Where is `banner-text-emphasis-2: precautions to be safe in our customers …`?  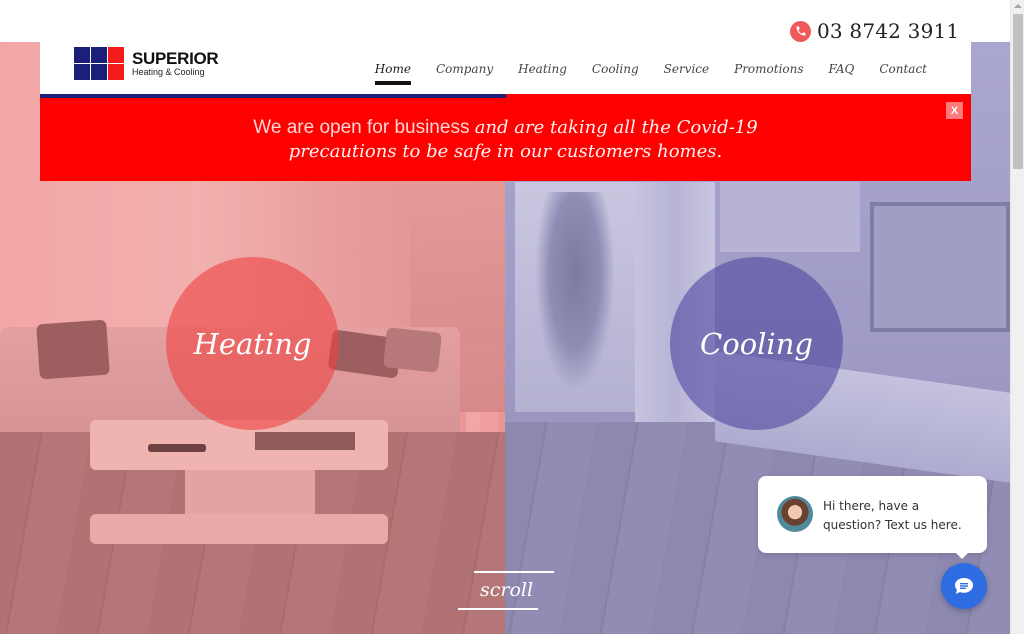 banner-text-emphasis-2: precautions to be safe in our customers … is located at coordinates (505, 151).